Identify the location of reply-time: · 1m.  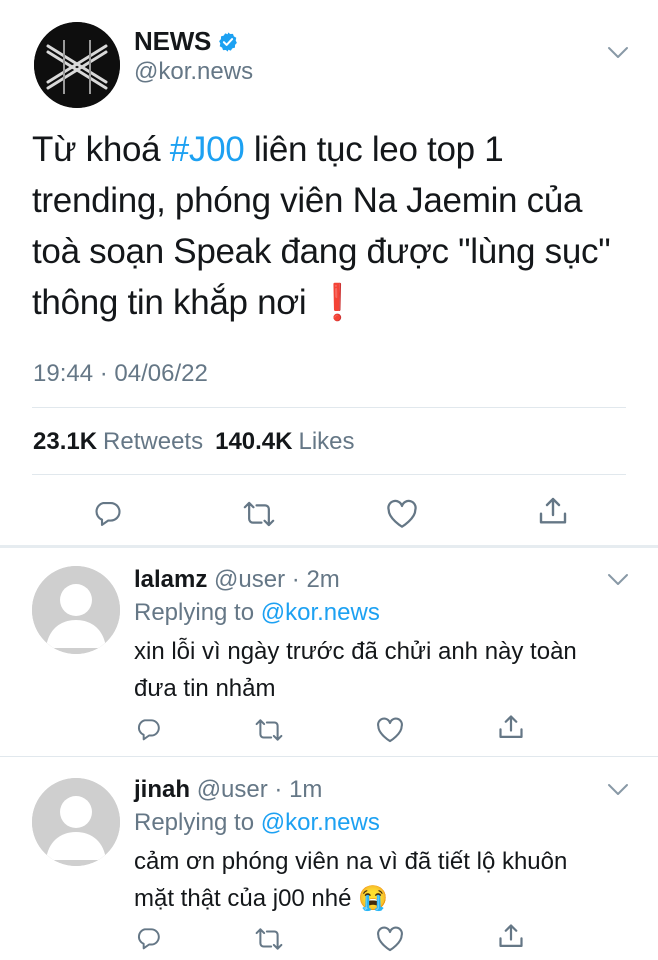
(298, 789).